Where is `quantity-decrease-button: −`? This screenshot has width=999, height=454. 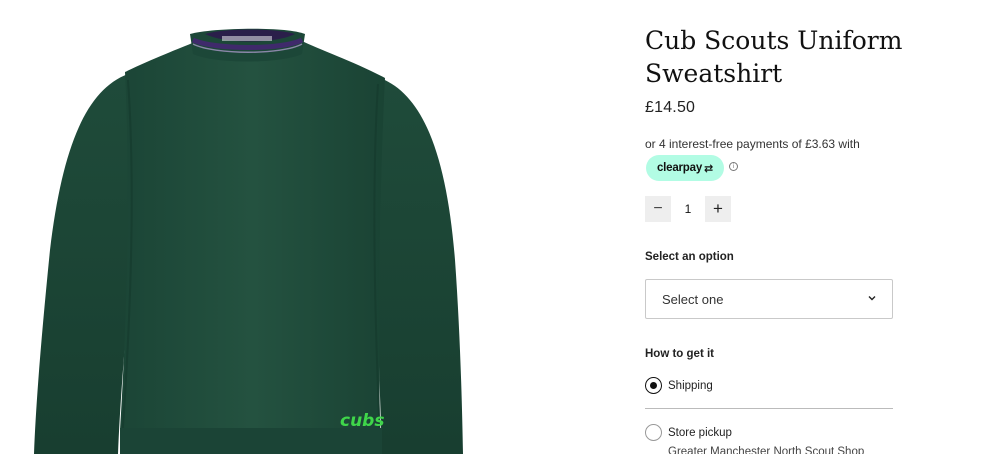 quantity-decrease-button: − is located at coordinates (658, 209).